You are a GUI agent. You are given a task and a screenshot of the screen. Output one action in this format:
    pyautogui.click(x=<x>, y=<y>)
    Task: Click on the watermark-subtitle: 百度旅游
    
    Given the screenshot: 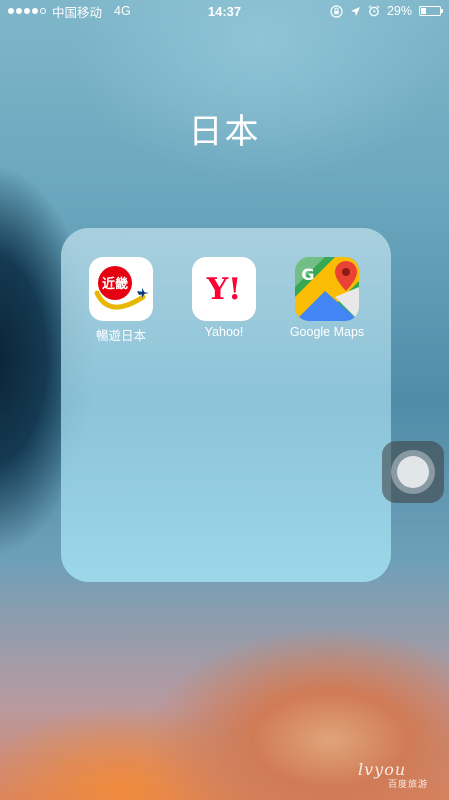 What is the action you would take?
    pyautogui.click(x=408, y=784)
    